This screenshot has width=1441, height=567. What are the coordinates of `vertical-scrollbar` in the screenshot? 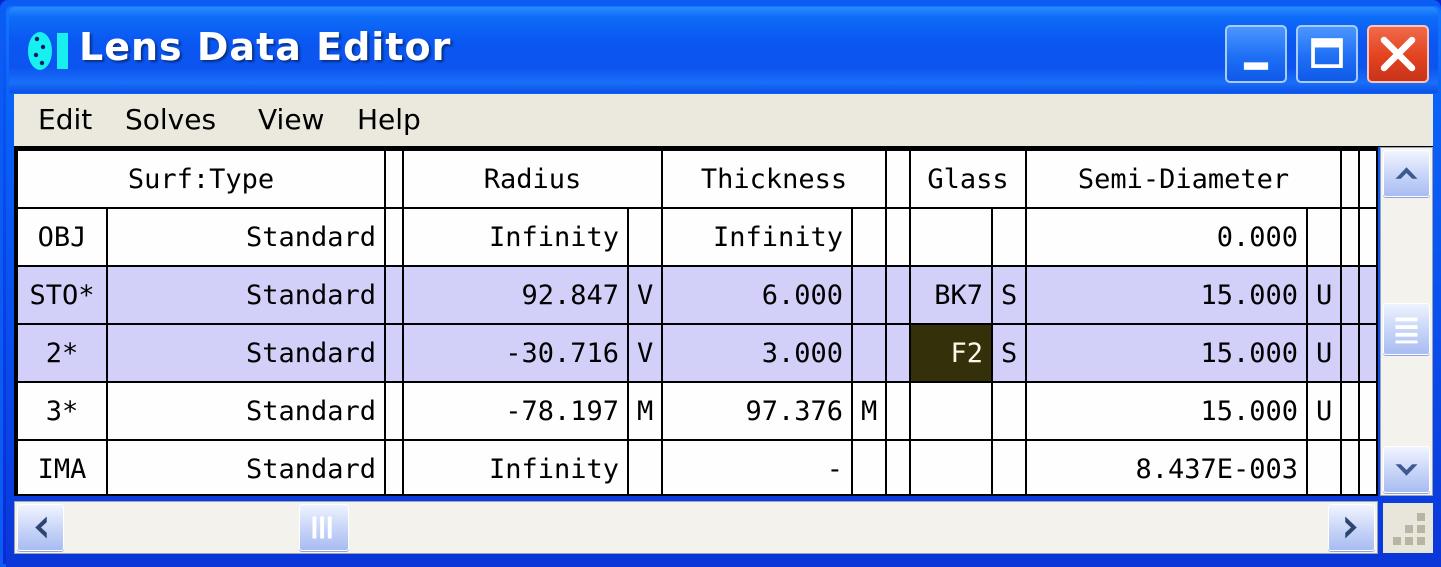 It's located at (1406, 321).